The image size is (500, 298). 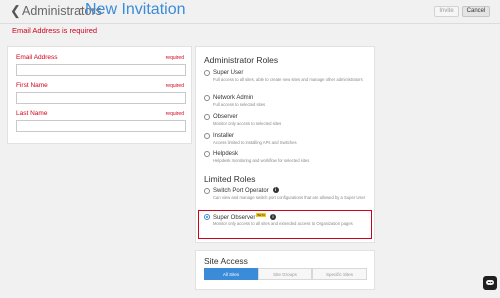 What do you see at coordinates (285, 274) in the screenshot?
I see `site-groups-button: Site Groups` at bounding box center [285, 274].